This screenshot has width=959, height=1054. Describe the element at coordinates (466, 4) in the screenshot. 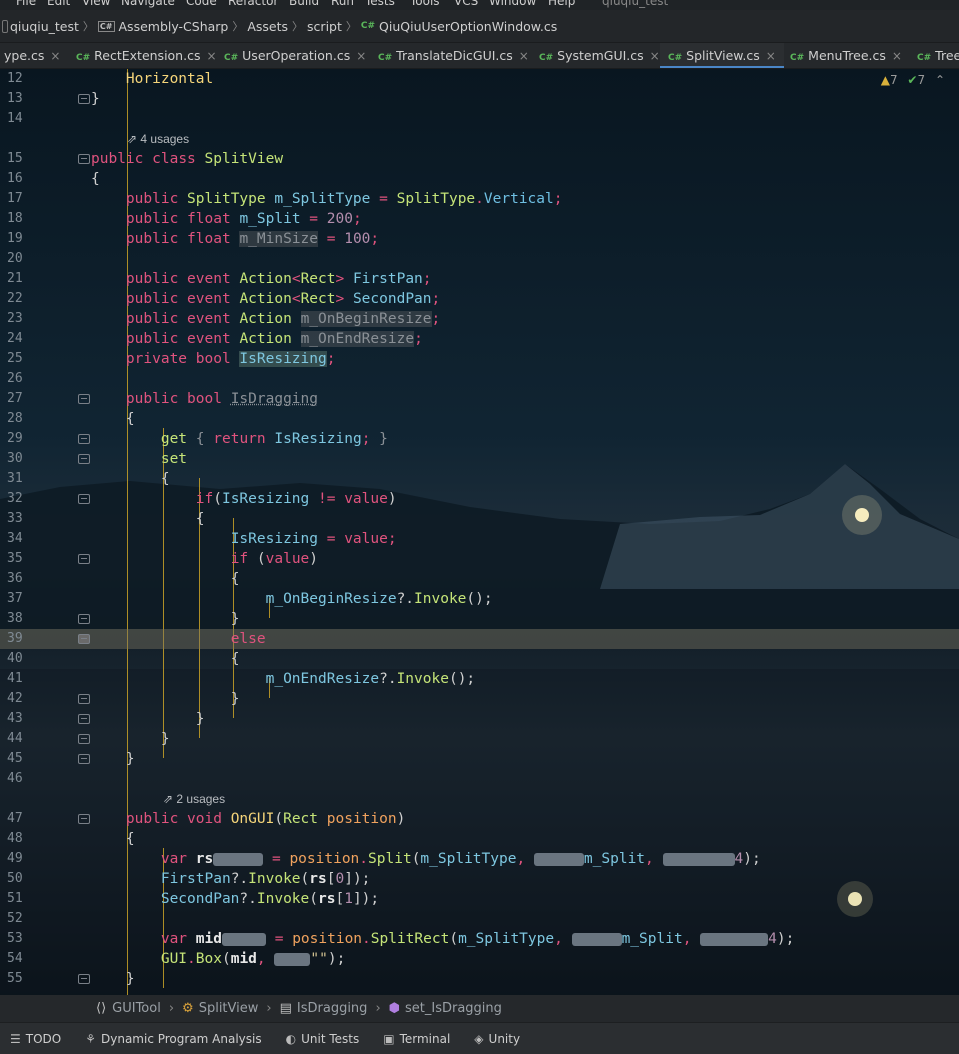

I see `menu-vcs: VCS` at that location.